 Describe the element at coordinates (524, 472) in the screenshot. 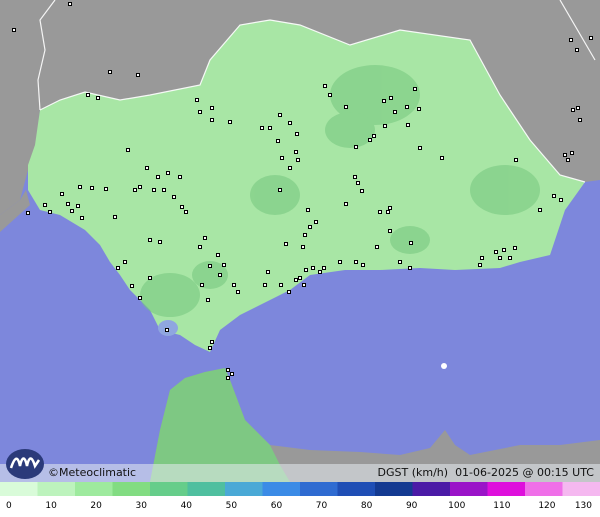

I see `datetime-label: 01-06-2025 @ 00:15 UTC` at that location.